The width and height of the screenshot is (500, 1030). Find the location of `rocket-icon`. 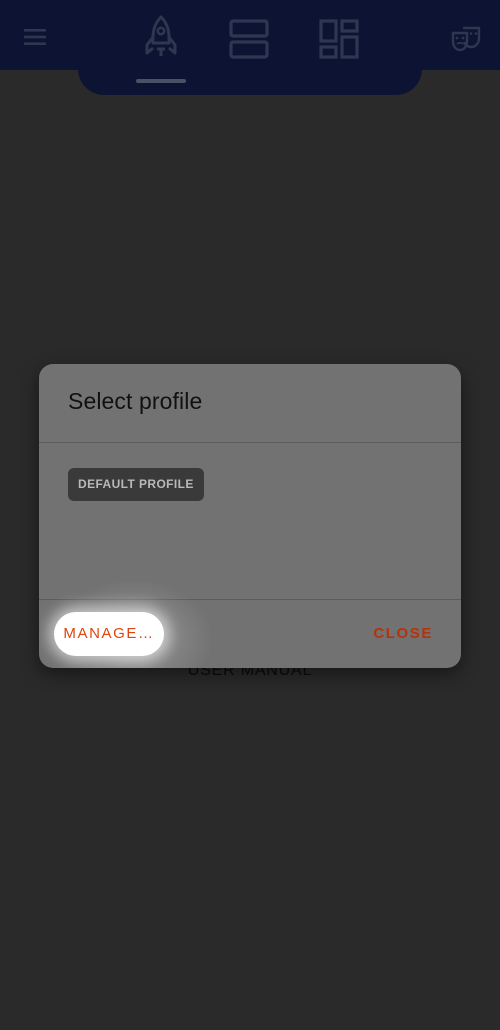

rocket-icon is located at coordinates (161, 35).